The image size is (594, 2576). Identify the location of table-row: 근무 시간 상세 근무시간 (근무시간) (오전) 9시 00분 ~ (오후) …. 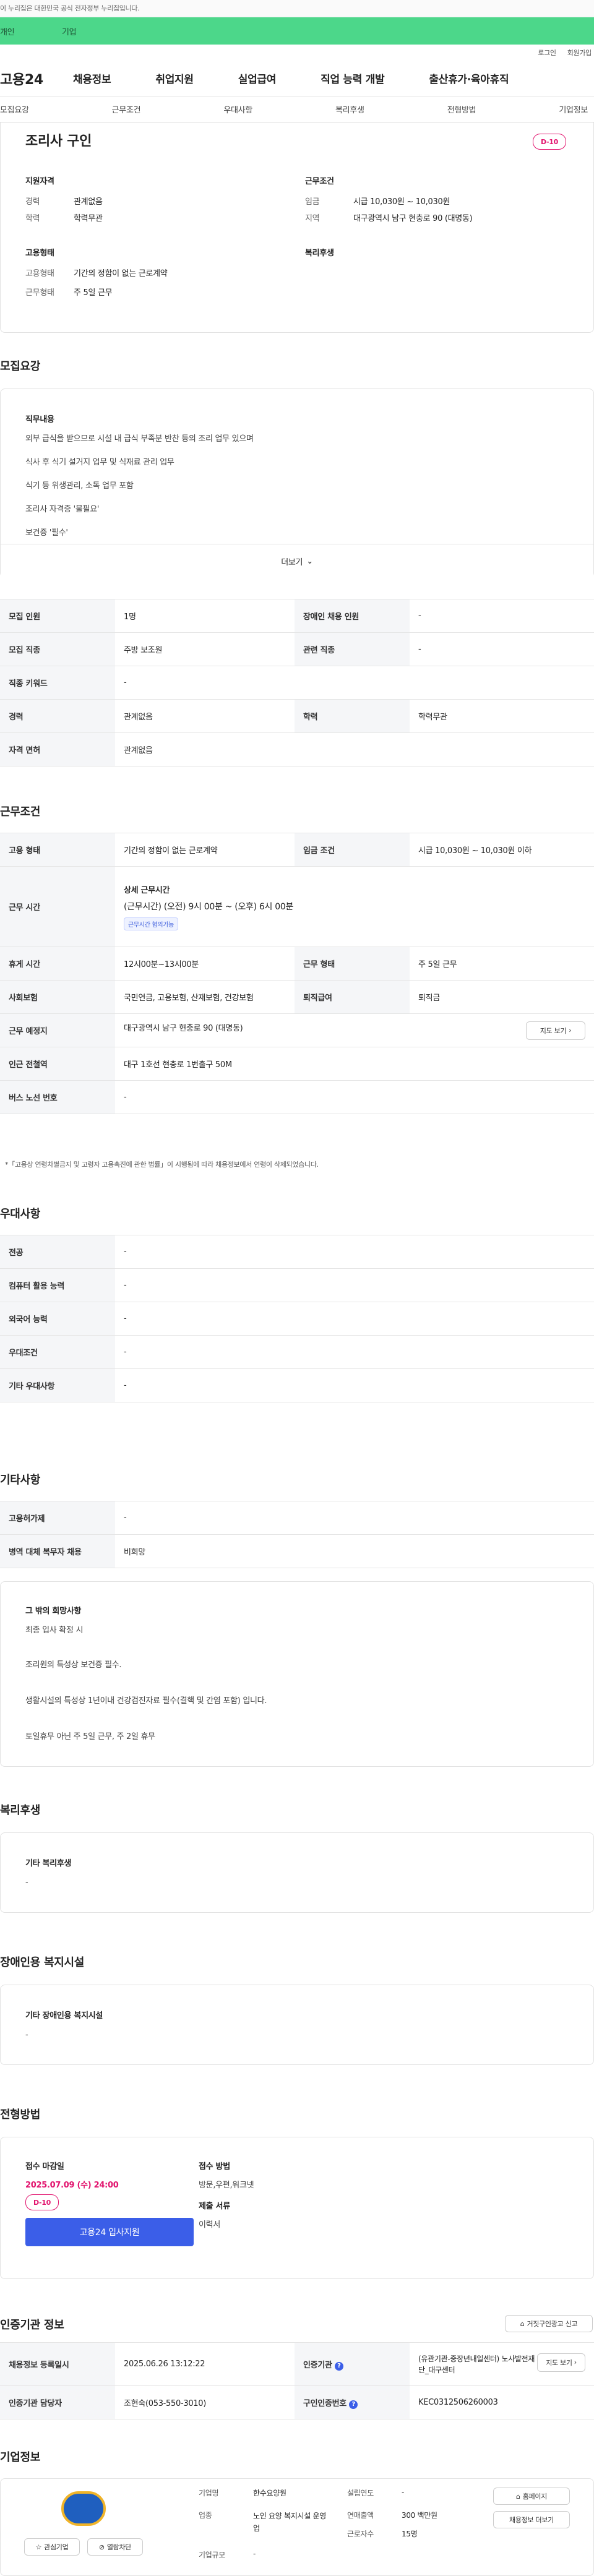
(297, 906).